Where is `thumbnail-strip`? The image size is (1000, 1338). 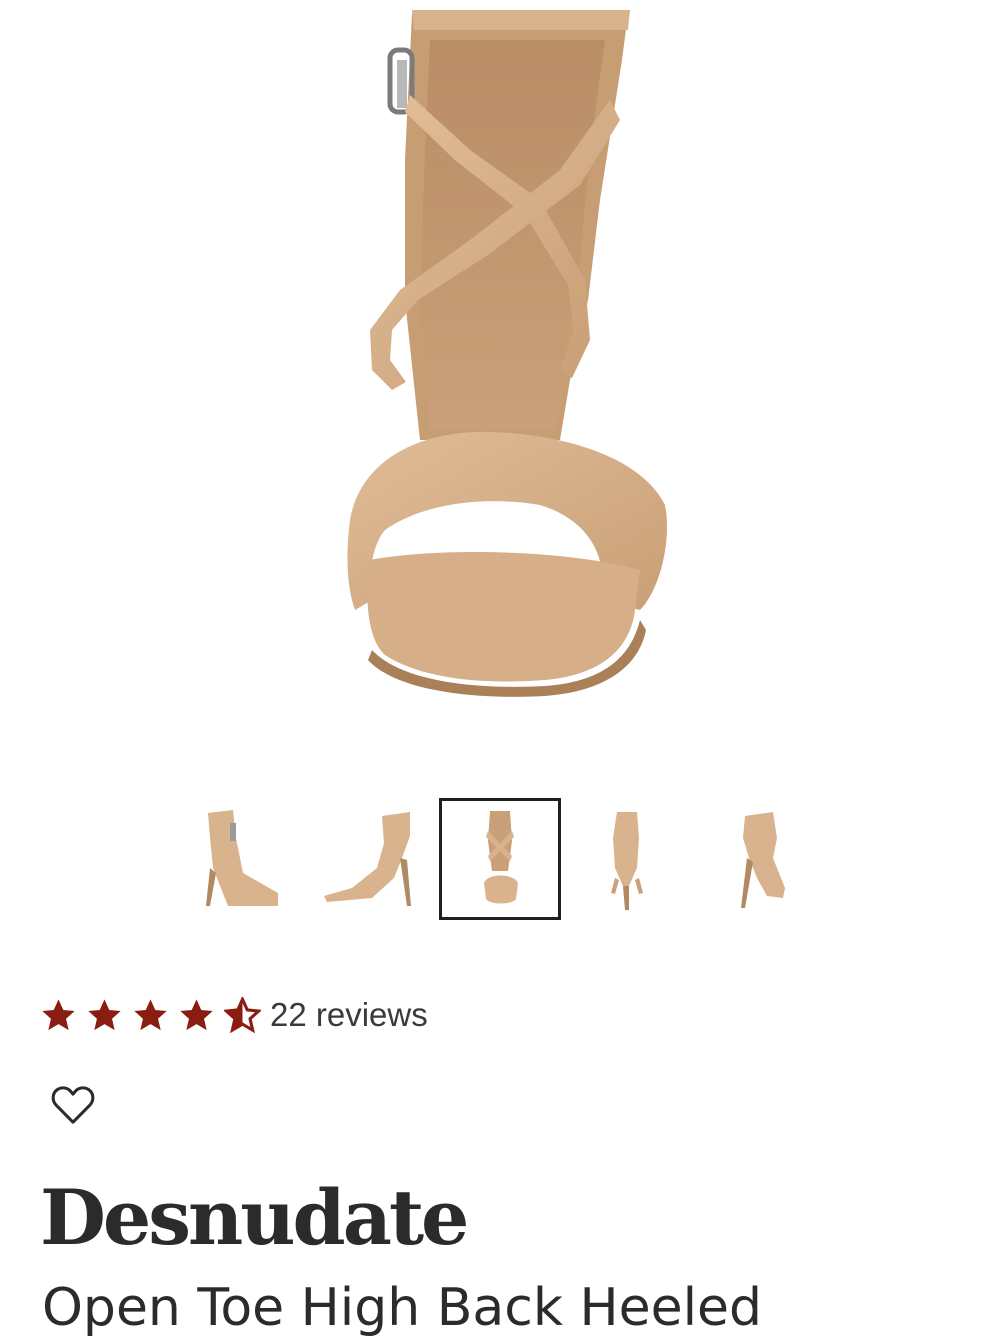
thumbnail-strip is located at coordinates (500, 860).